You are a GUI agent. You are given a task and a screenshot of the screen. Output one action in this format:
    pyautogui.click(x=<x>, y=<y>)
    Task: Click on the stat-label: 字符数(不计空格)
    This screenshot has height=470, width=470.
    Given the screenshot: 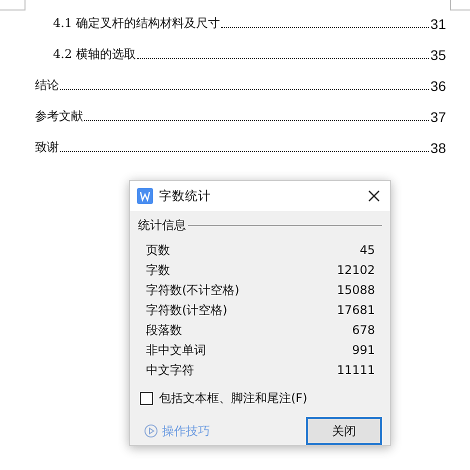 What is the action you would take?
    pyautogui.click(x=193, y=290)
    